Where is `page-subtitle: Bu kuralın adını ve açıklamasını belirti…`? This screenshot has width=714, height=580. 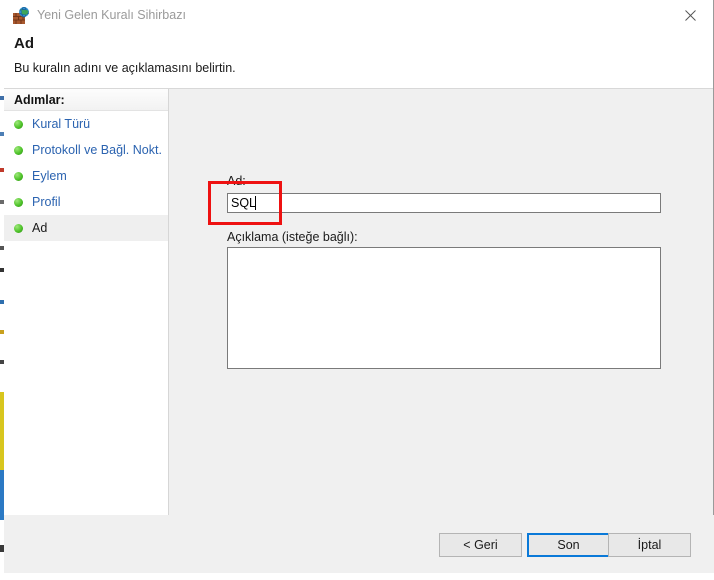 page-subtitle: Bu kuralın adını ve açıklamasını belirti… is located at coordinates (125, 68).